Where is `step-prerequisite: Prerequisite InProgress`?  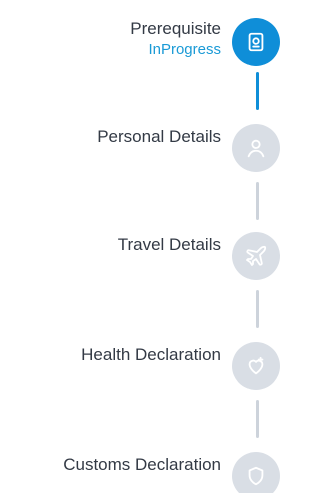 step-prerequisite: Prerequisite InProgress is located at coordinates (140, 42).